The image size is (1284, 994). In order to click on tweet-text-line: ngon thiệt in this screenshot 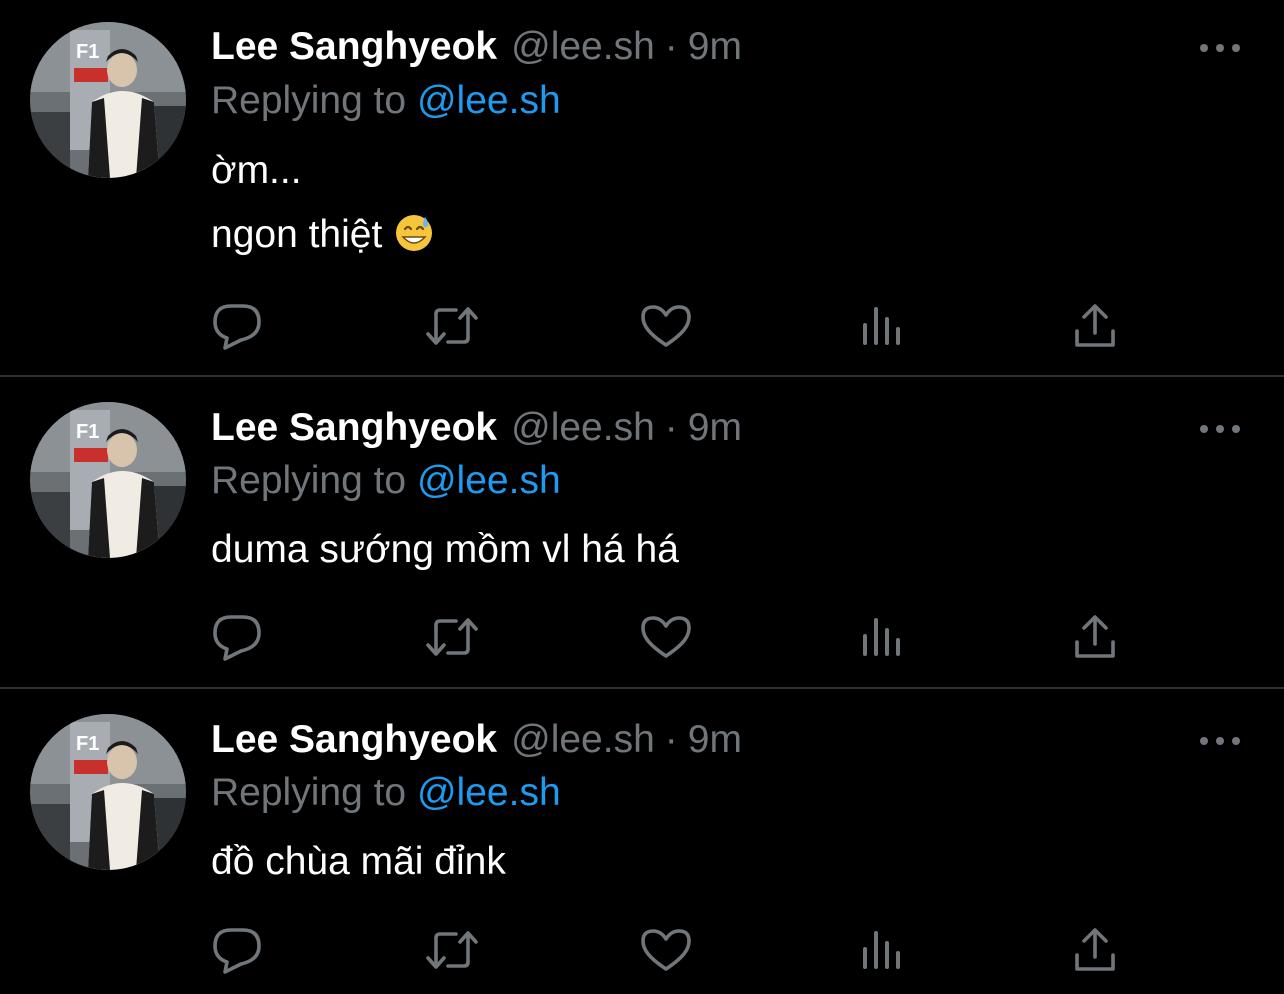, I will do `click(322, 235)`.